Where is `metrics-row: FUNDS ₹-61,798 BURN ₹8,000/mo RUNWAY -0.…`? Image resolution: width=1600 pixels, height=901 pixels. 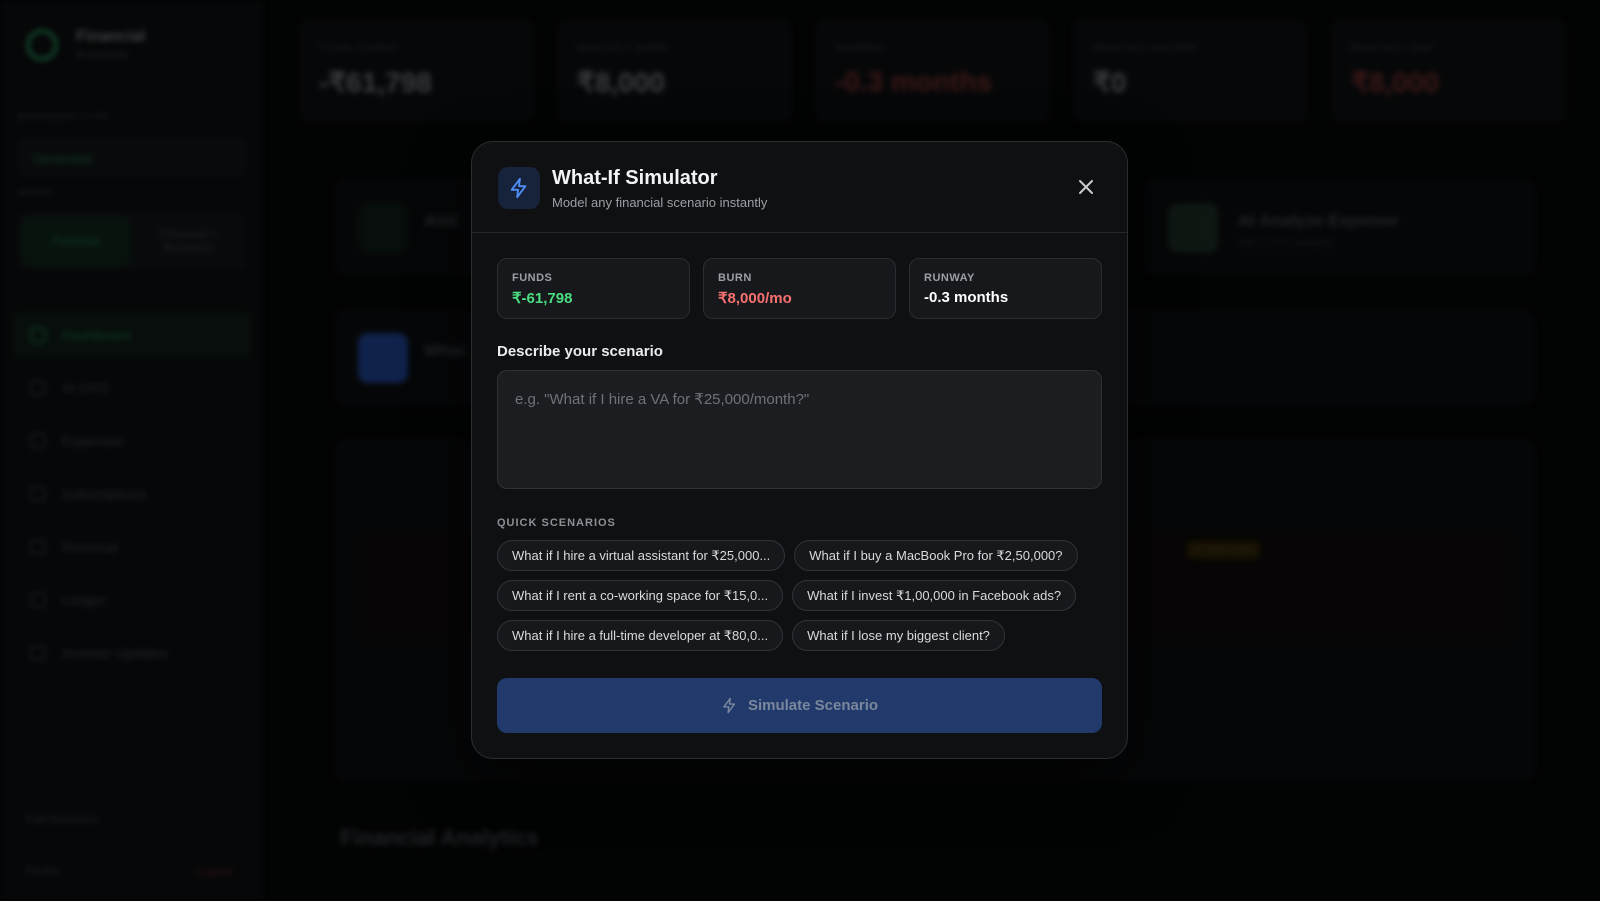
metrics-row: FUNDS ₹-61,798 BURN ₹8,000/mo RUNWAY -0.… is located at coordinates (799, 288).